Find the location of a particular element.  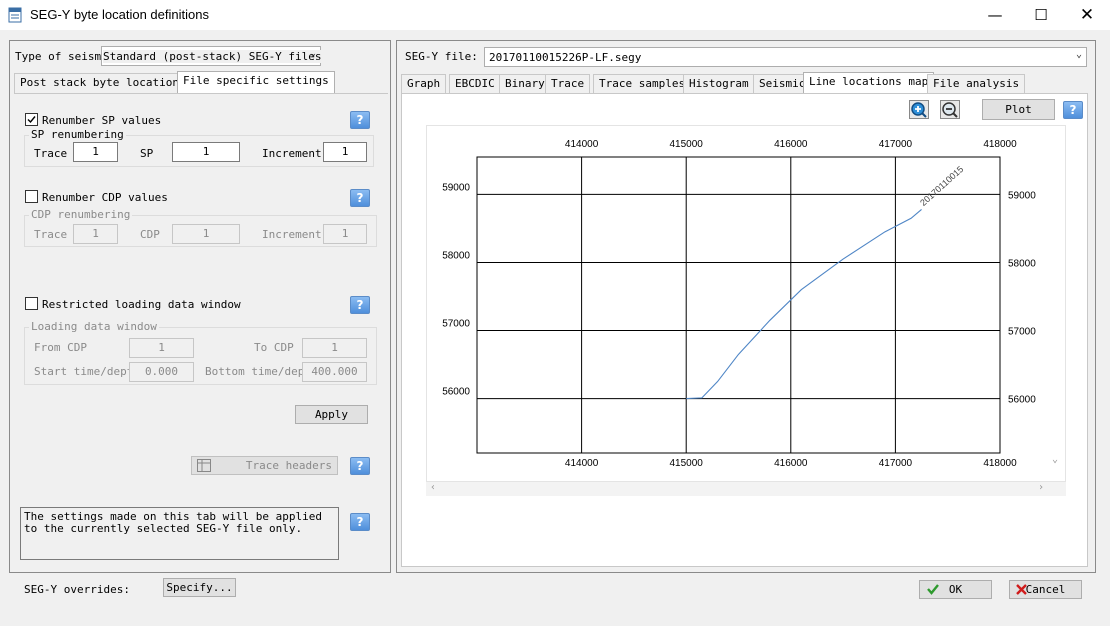

sp-renumbering-title: SP renumbering is located at coordinates (77, 134).